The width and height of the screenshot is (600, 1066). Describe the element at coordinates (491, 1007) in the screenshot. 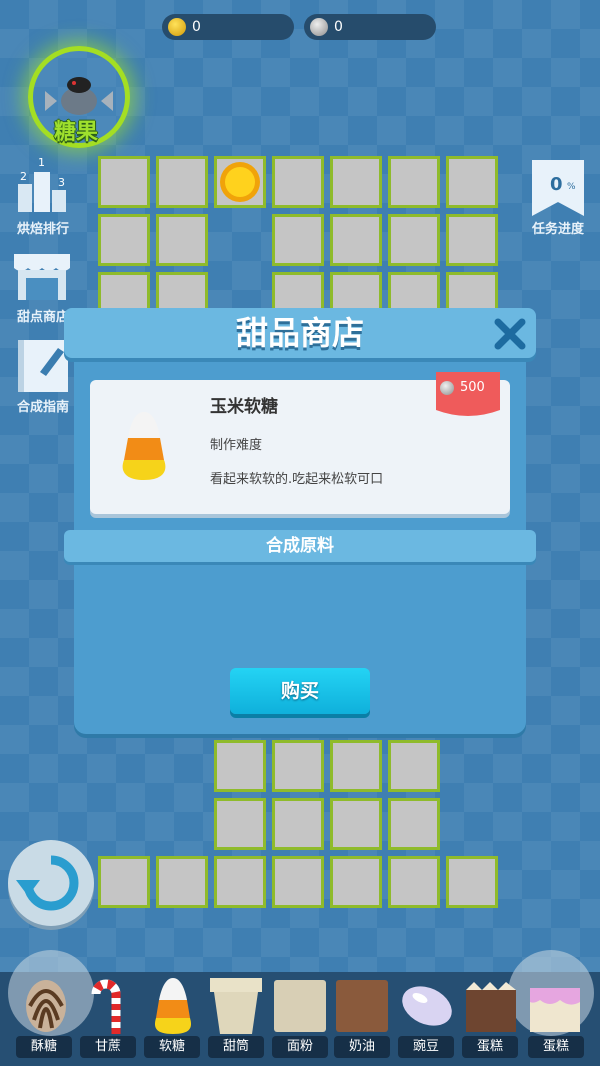

I see `cake-icon` at that location.